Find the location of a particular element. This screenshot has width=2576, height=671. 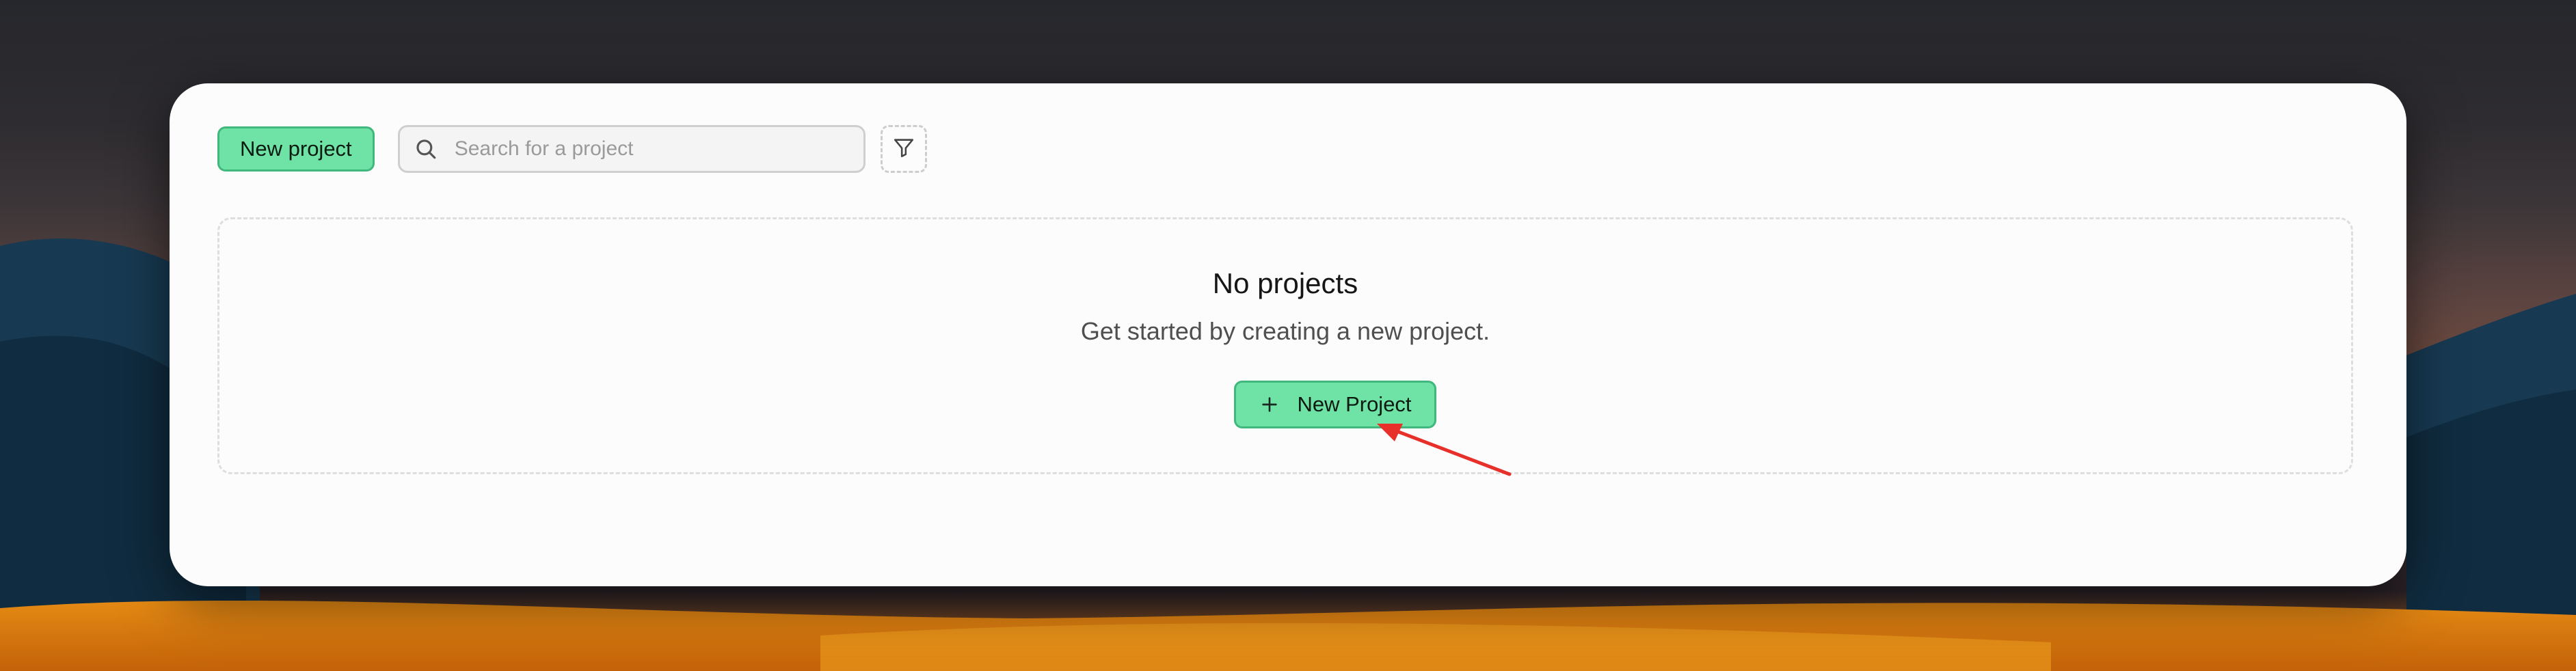

plus-icon is located at coordinates (1269, 404).